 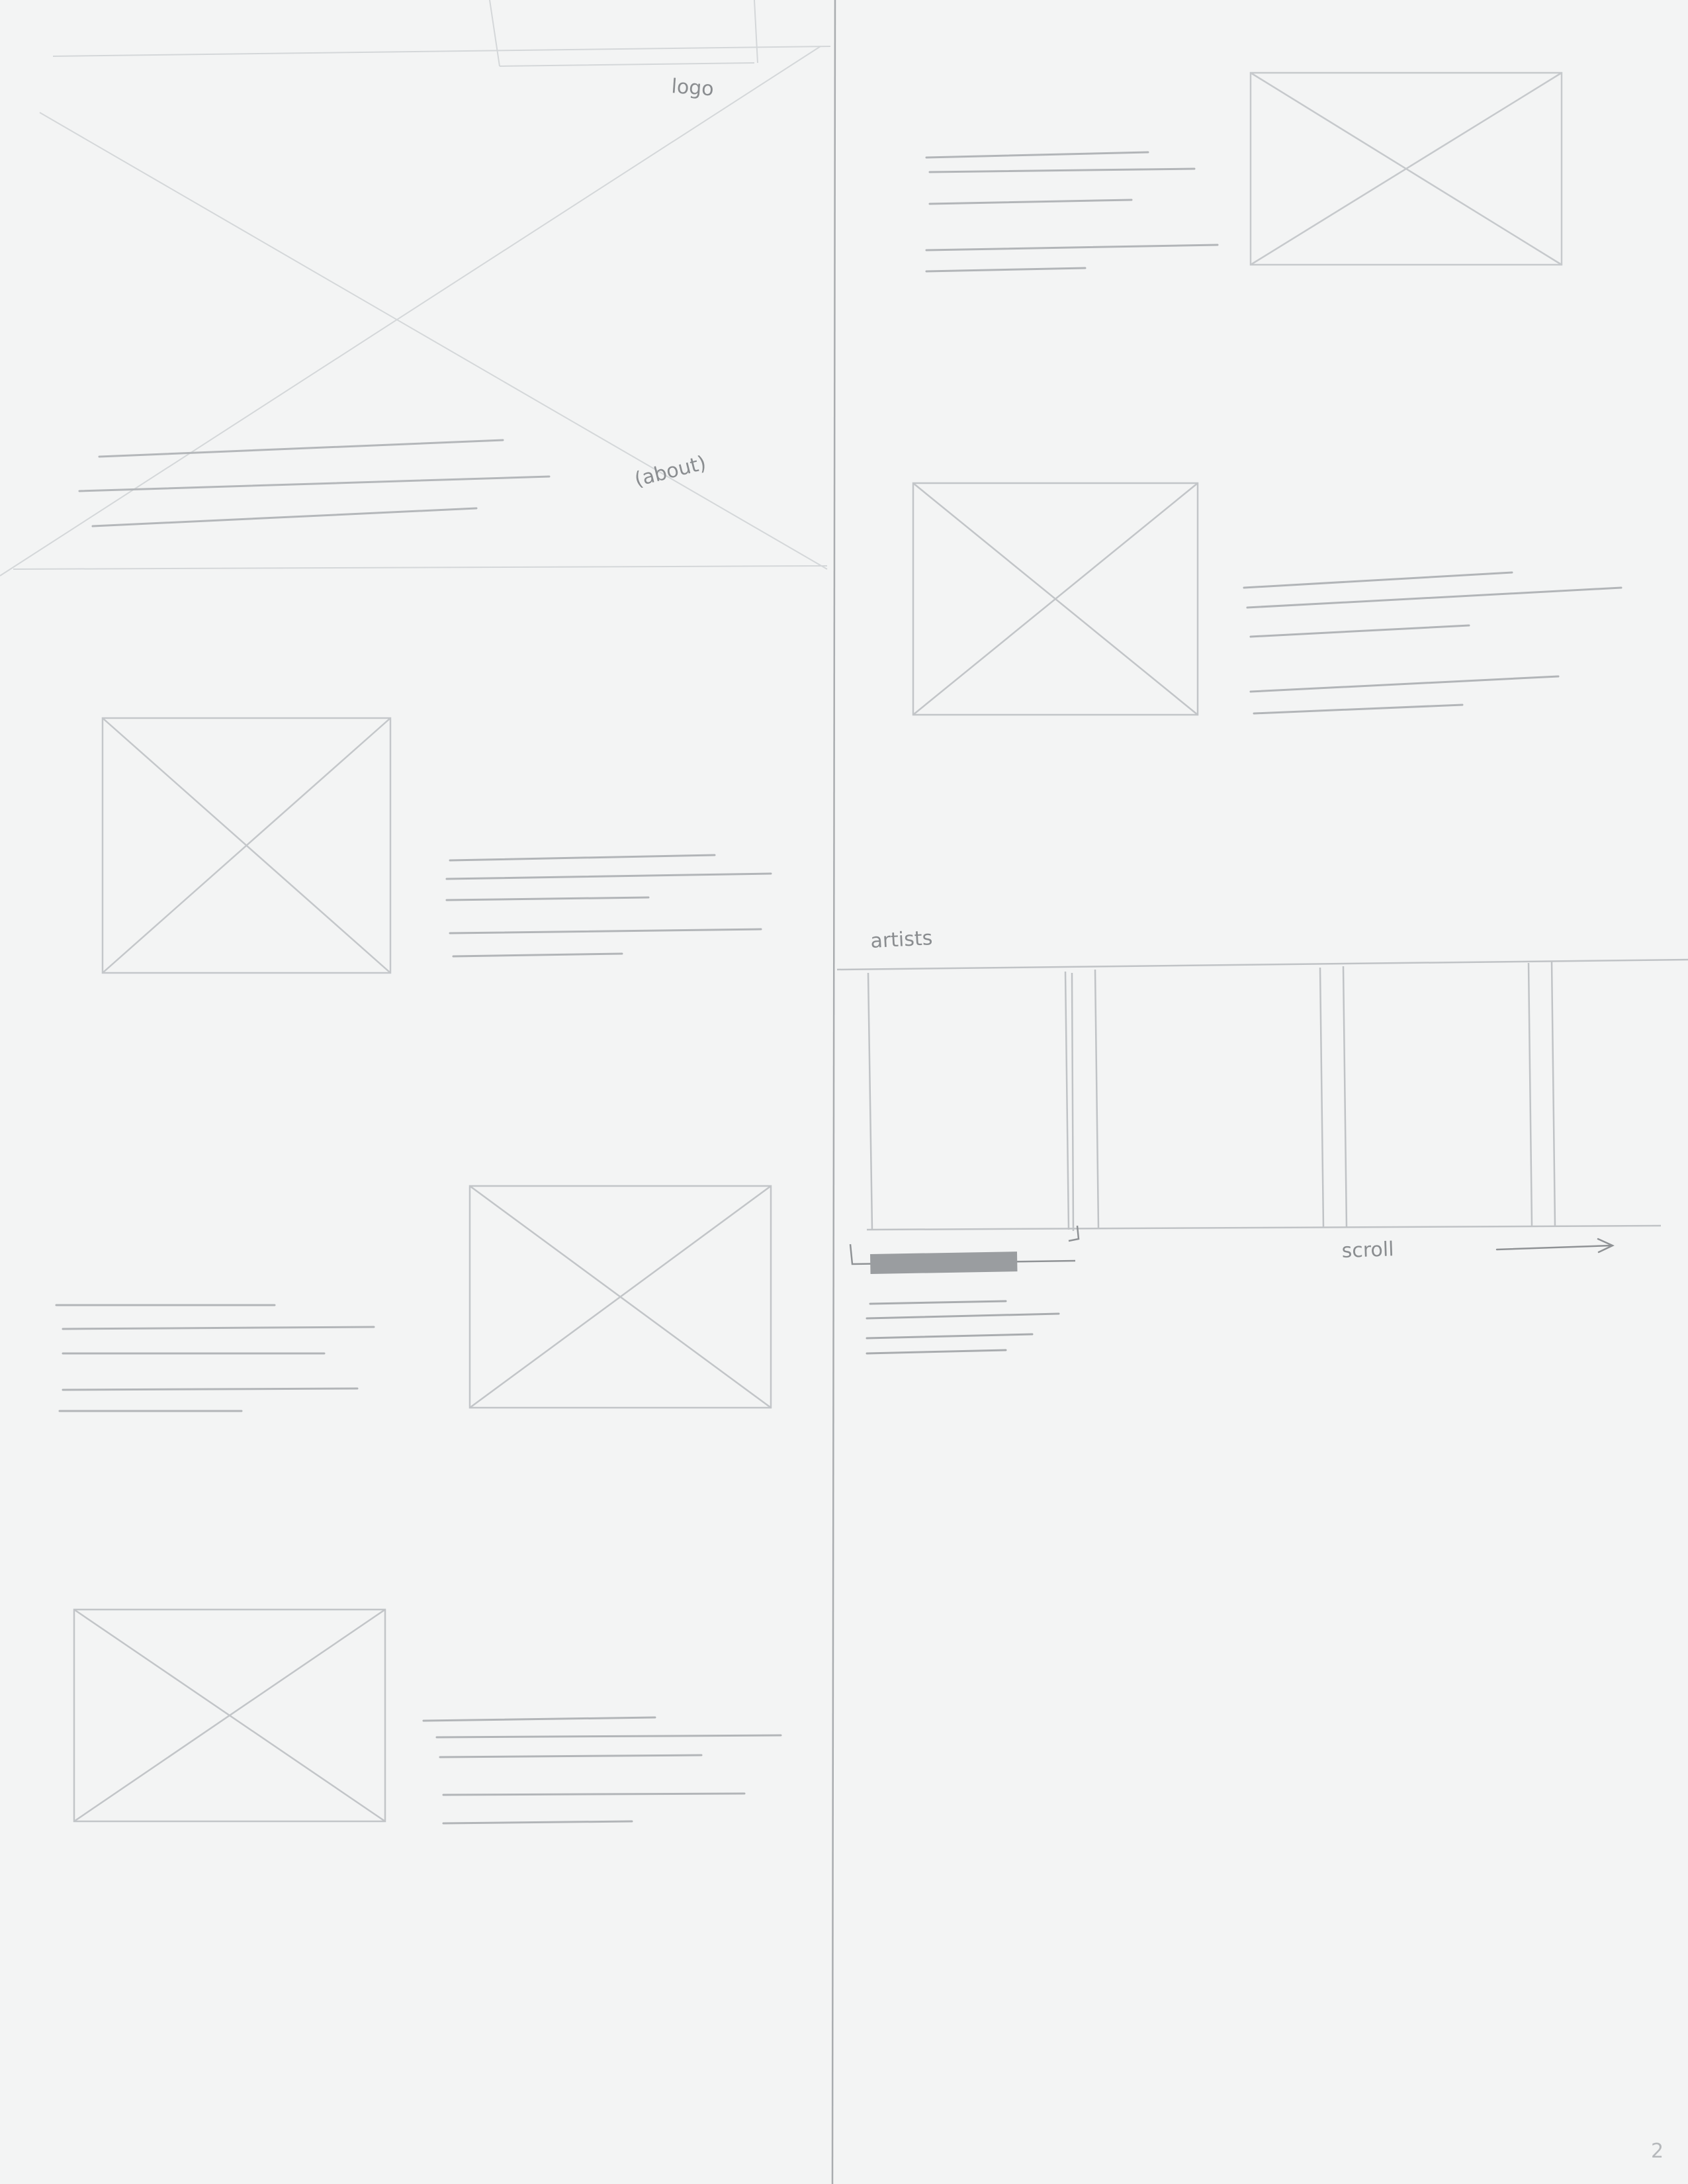 I want to click on logo-annotation: logo, so click(x=692, y=88).